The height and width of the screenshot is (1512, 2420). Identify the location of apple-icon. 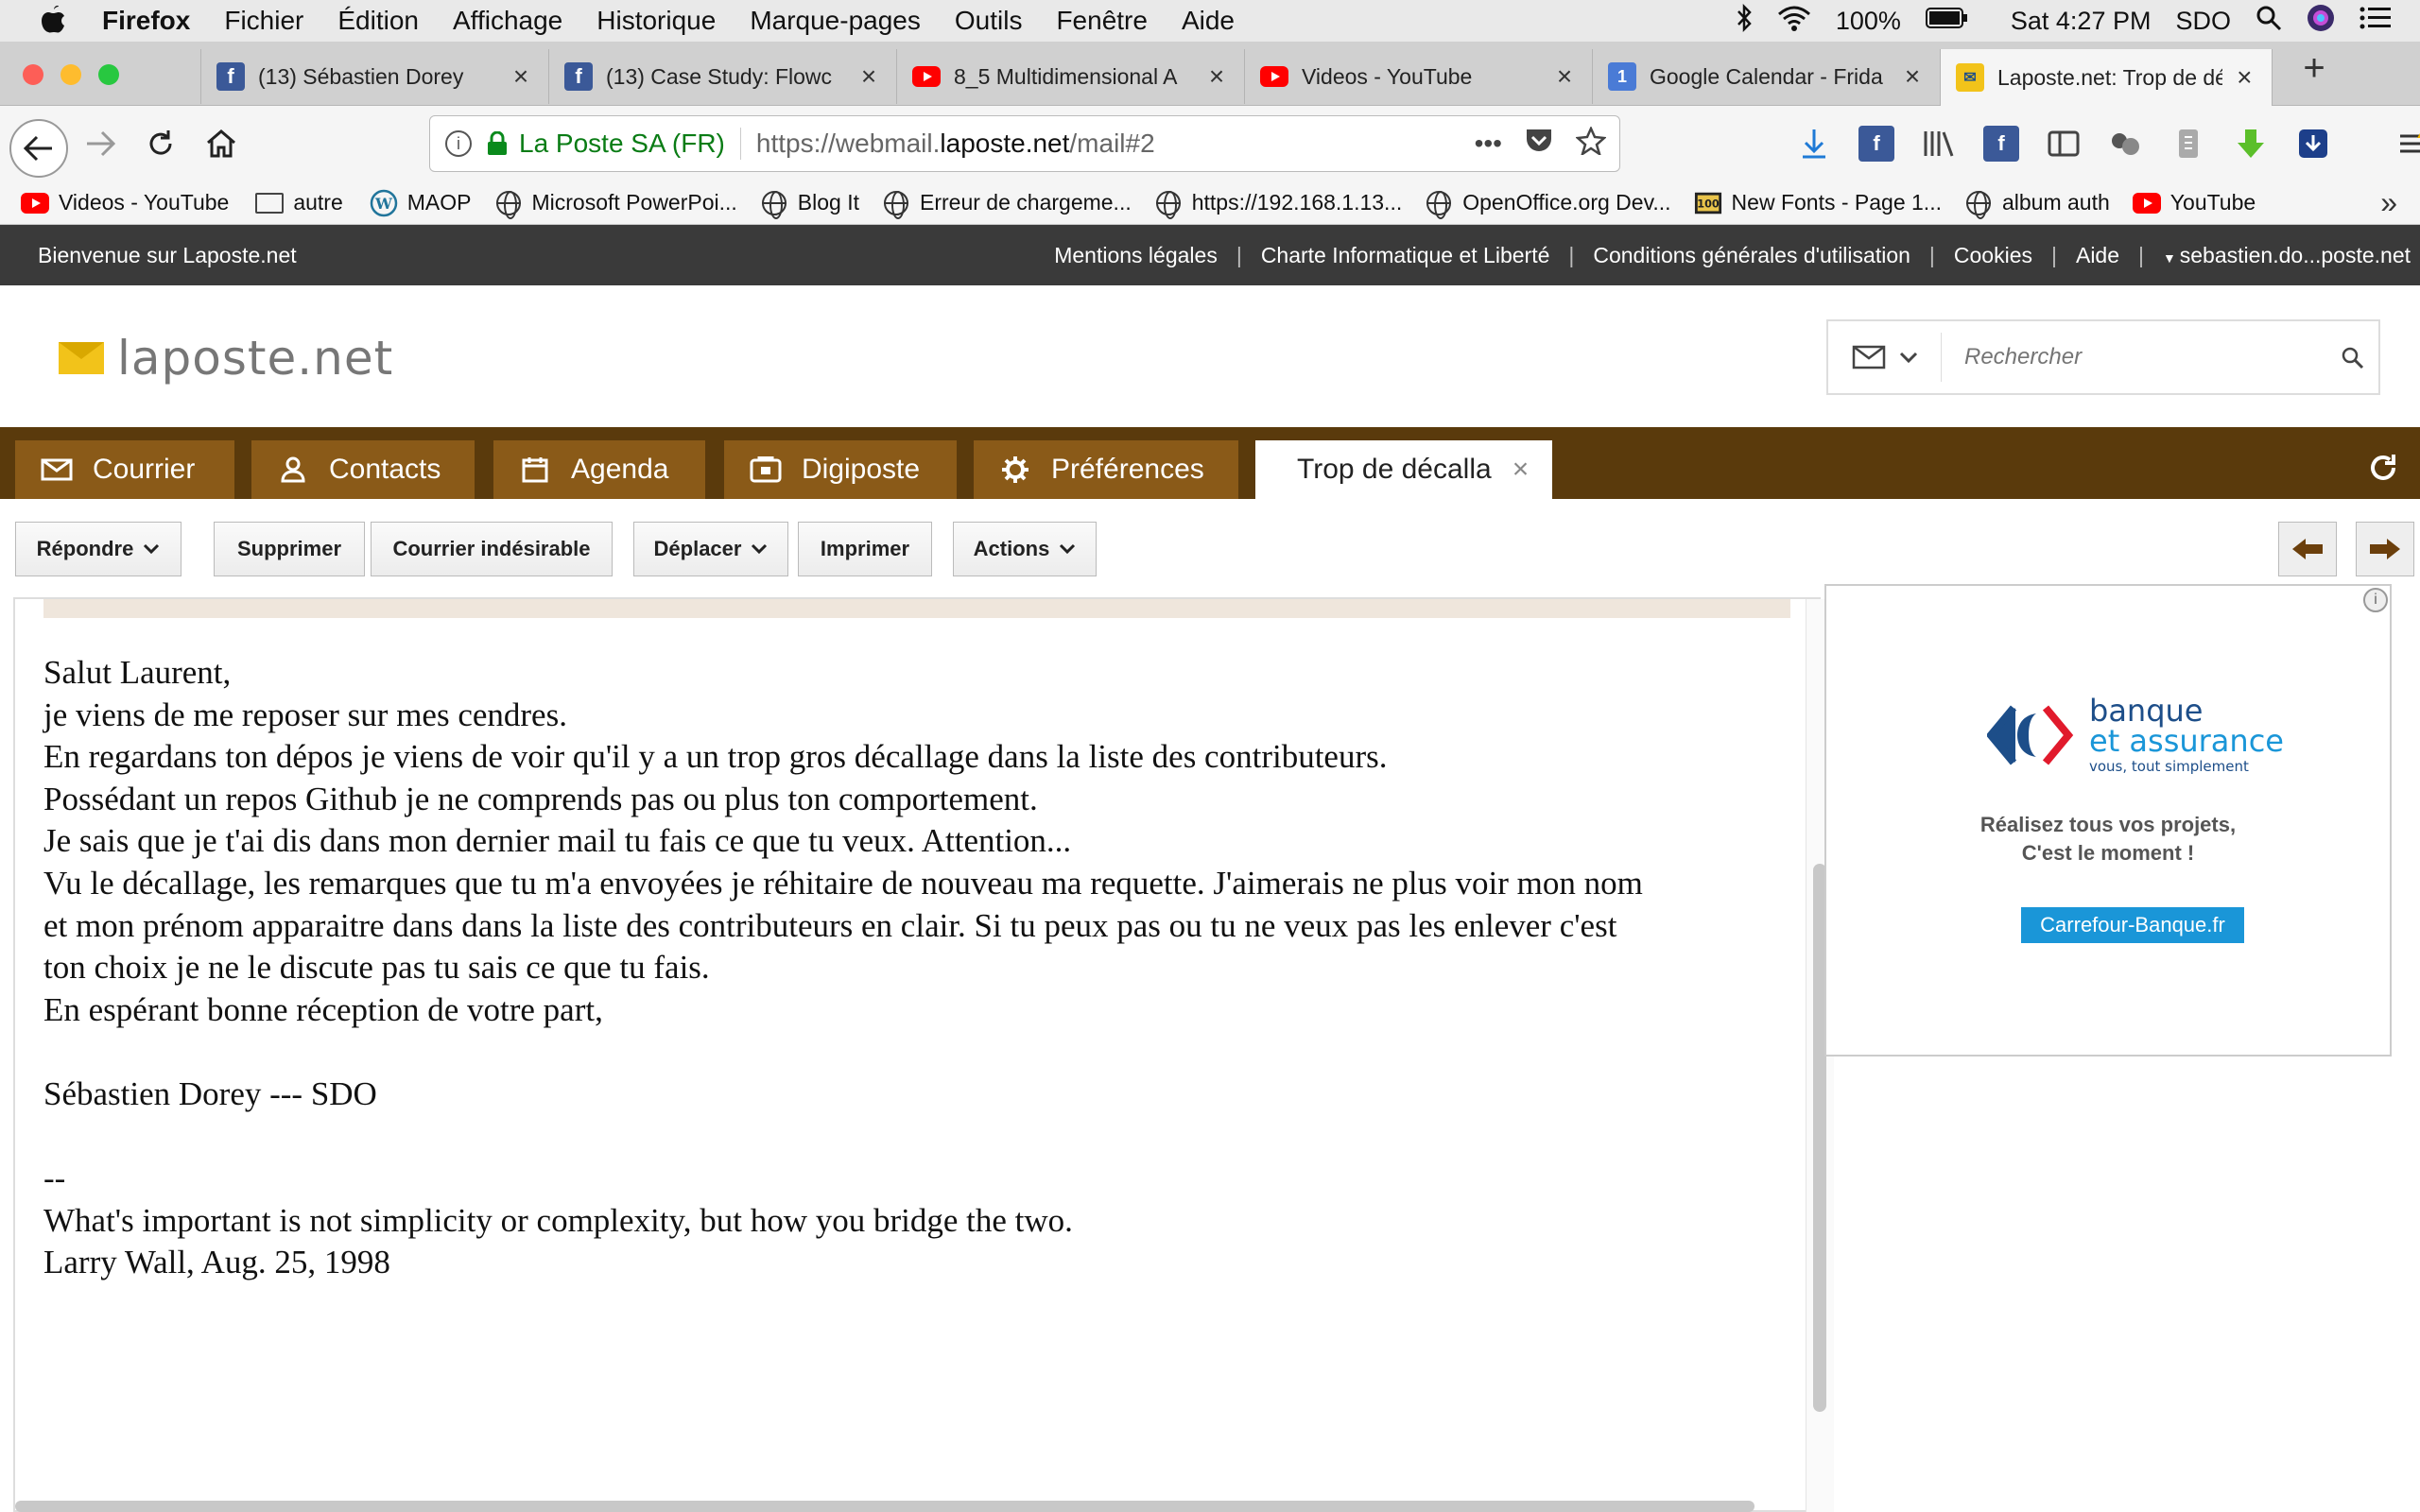
(53, 21).